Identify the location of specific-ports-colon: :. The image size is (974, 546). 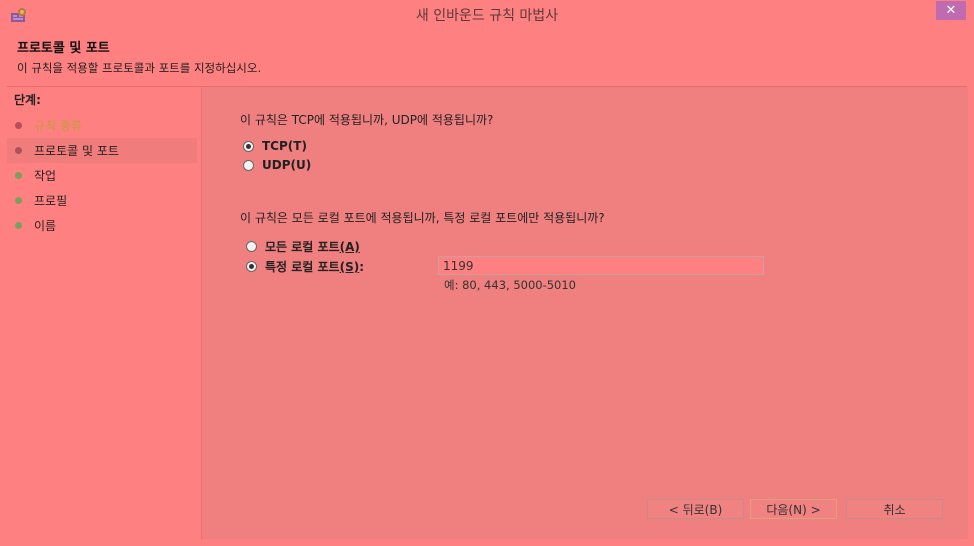
(362, 267).